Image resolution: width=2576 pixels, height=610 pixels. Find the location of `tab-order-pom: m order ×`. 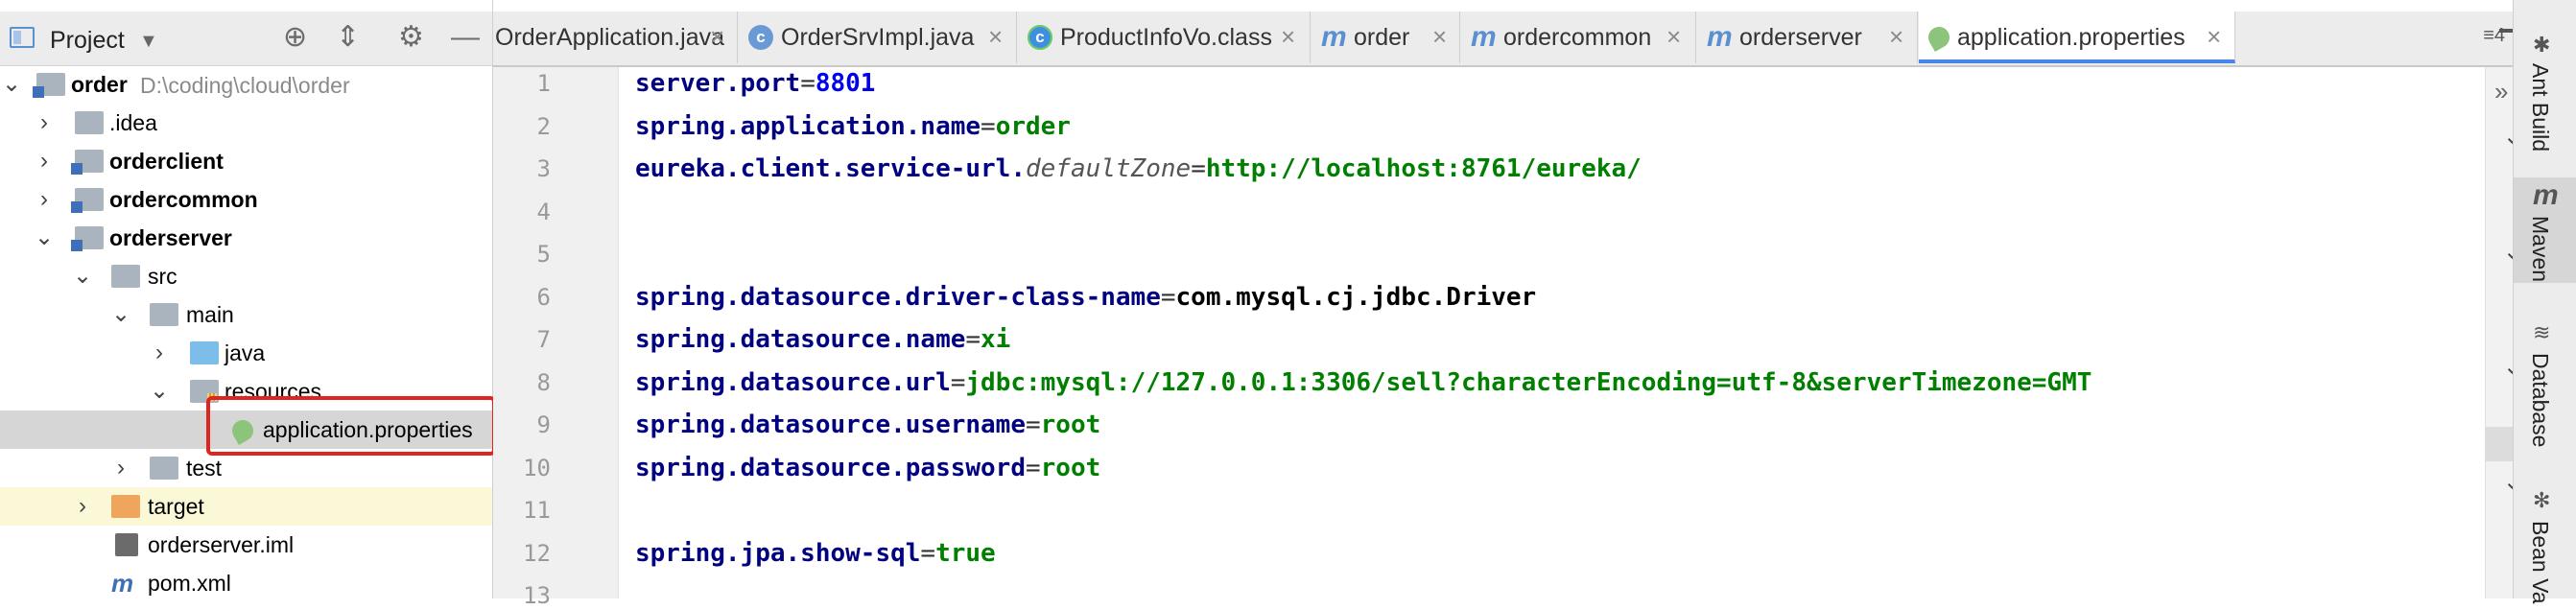

tab-order-pom: m order × is located at coordinates (1386, 37).